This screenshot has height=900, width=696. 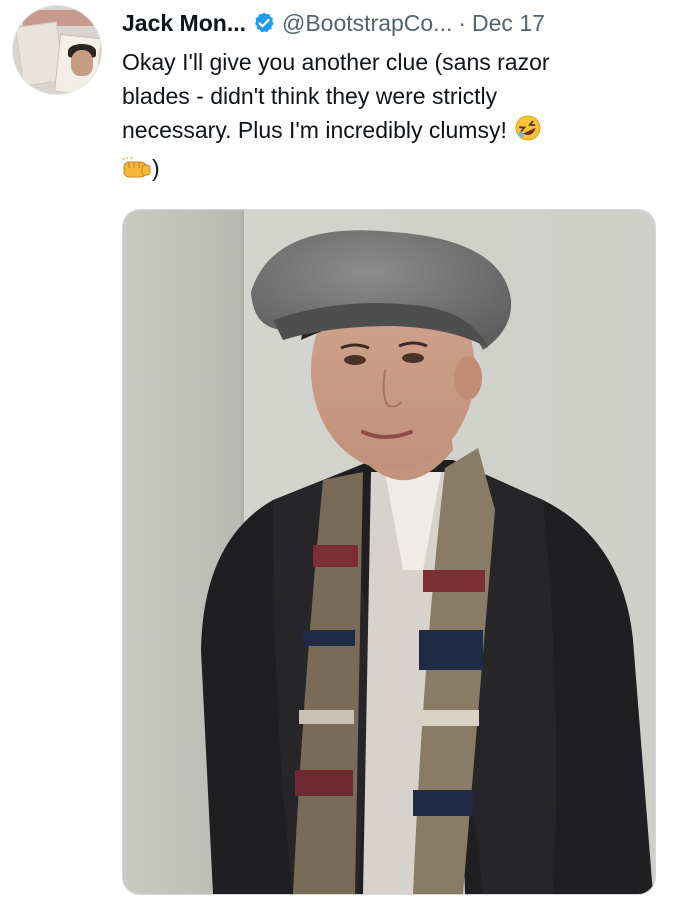 I want to click on tweet-text-line: necessary. Plus I'm incredibly clumsy!, so click(x=402, y=132).